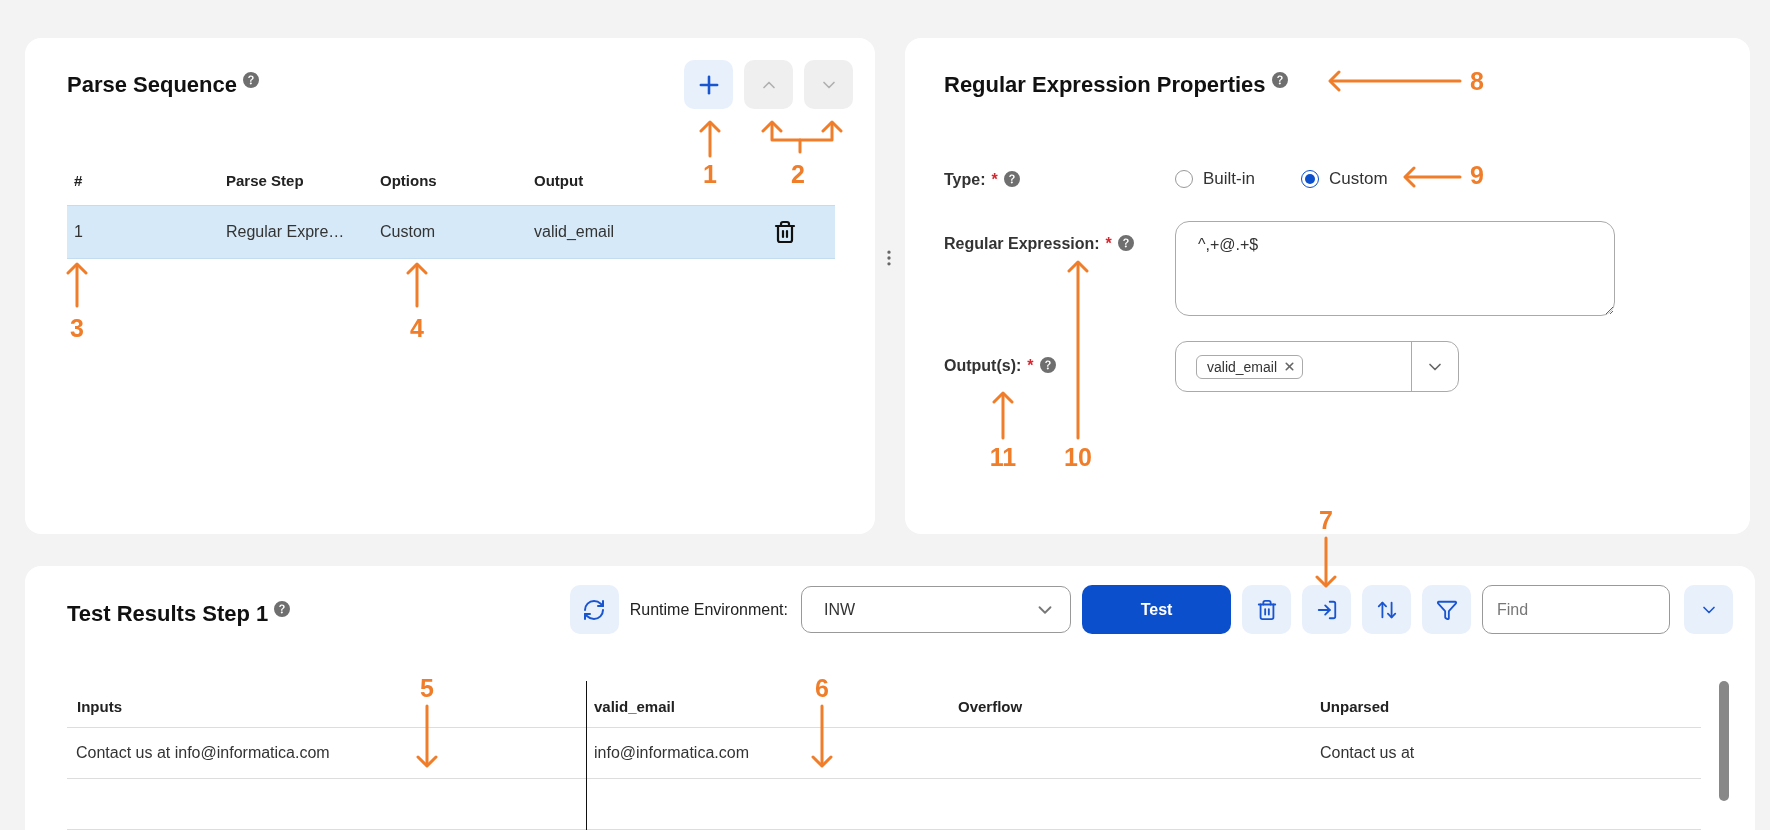 The image size is (1770, 830). What do you see at coordinates (1477, 81) in the screenshot?
I see `callout-number: 8` at bounding box center [1477, 81].